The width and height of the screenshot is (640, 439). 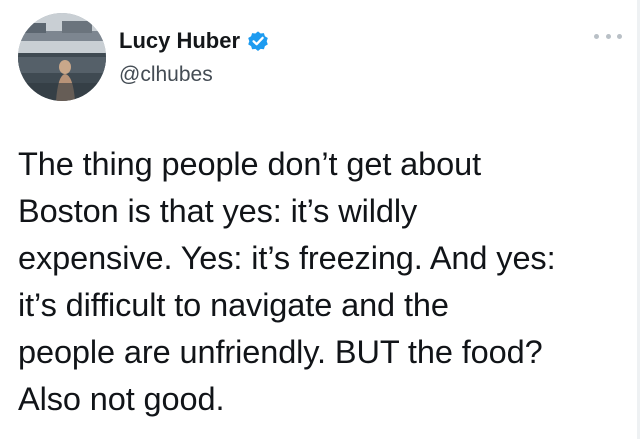 I want to click on author-handle: @clhubes, so click(x=166, y=75).